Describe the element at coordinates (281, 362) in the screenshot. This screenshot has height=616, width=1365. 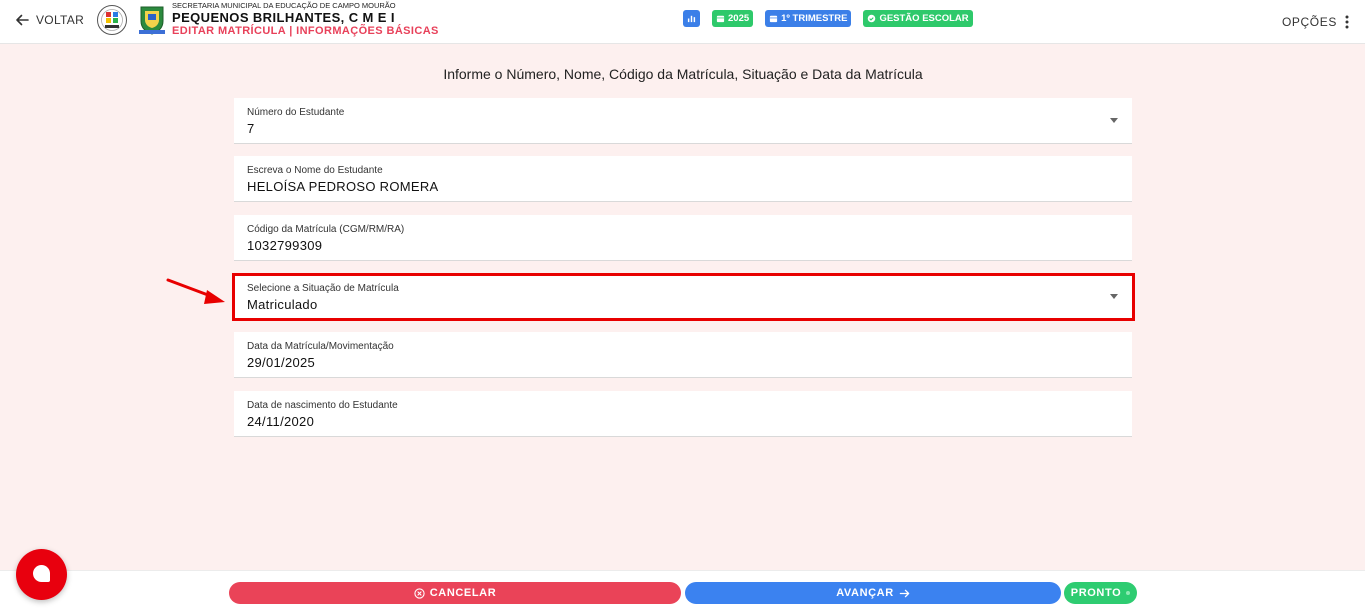
I see `enrollment-date-value: 29/01/2025` at that location.